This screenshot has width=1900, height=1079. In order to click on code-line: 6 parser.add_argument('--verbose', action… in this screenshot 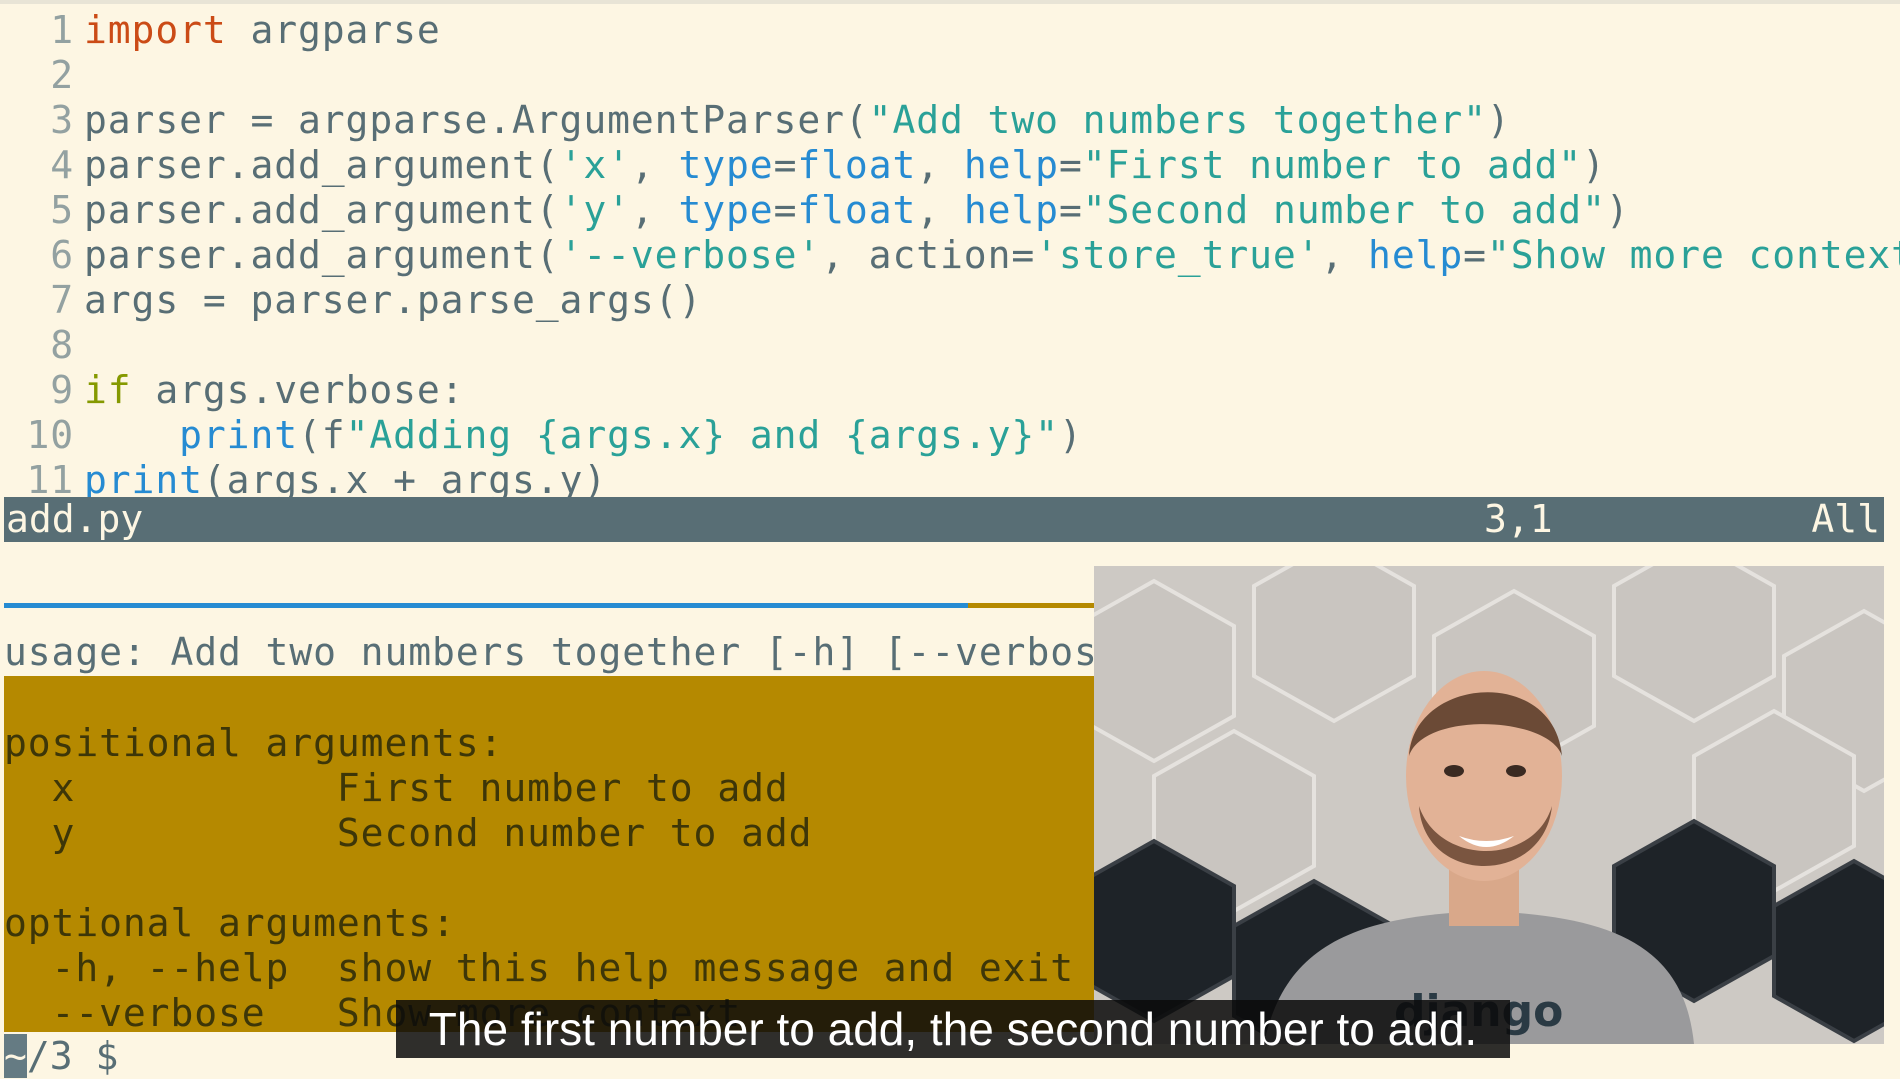, I will do `click(950, 255)`.